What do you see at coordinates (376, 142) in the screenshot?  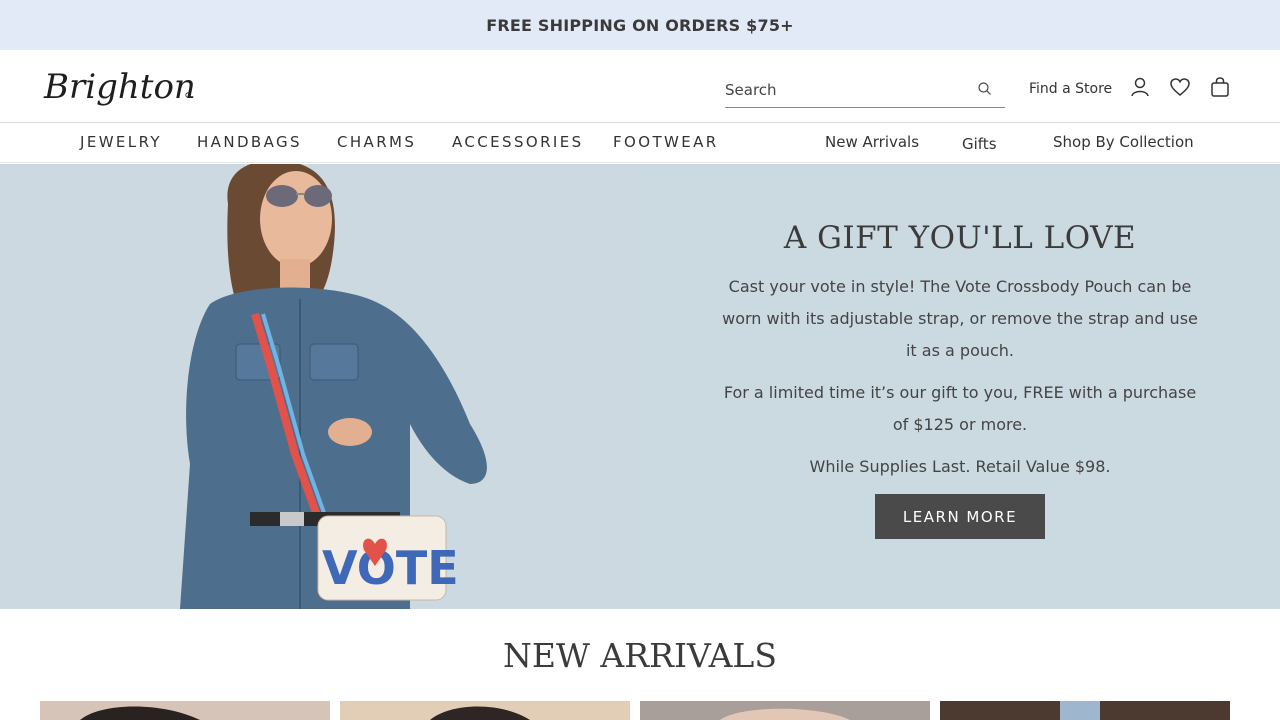 I see `nav-charms: CHARMS` at bounding box center [376, 142].